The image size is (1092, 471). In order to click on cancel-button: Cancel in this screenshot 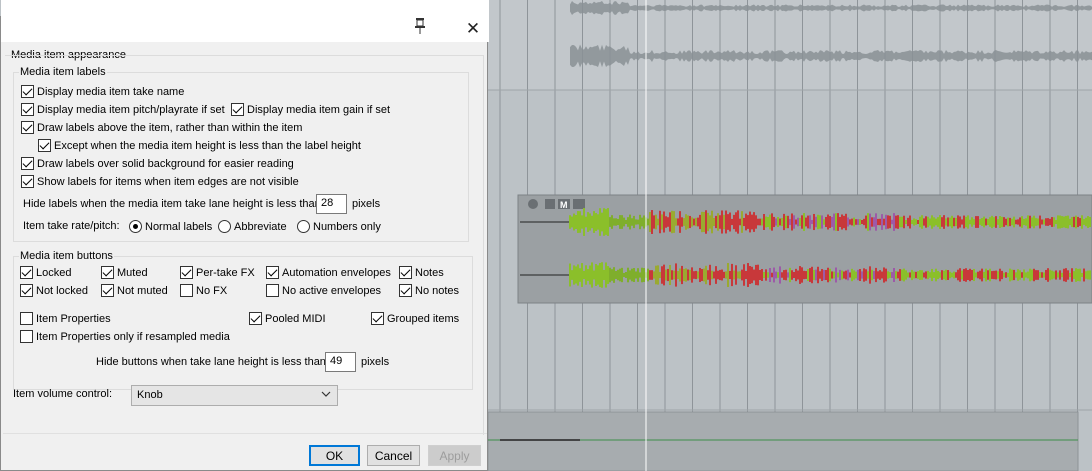, I will do `click(393, 455)`.